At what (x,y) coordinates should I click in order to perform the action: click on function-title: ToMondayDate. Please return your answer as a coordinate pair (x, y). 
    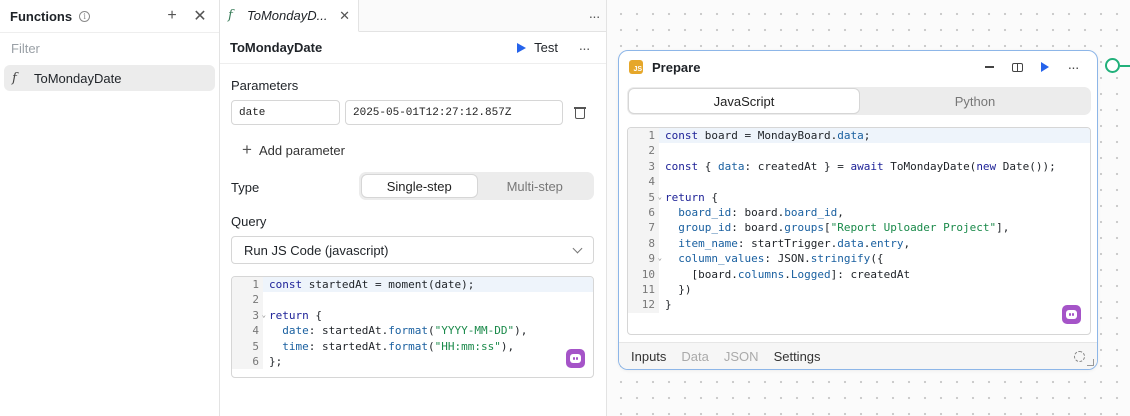
    Looking at the image, I should click on (276, 47).